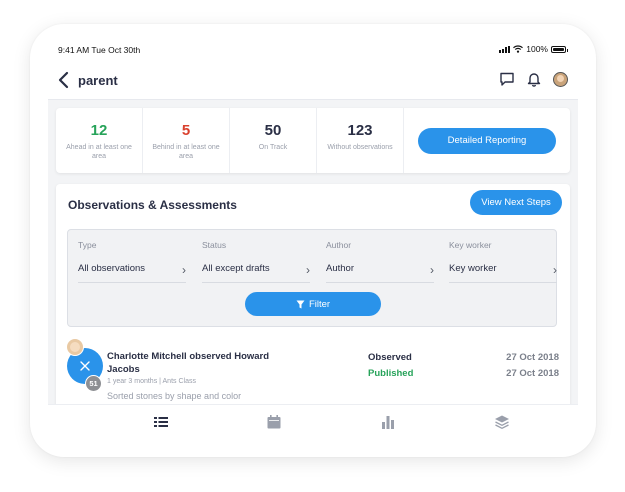  What do you see at coordinates (99, 50) in the screenshot?
I see `status-time: 9:41 AM Tue Oct 30th` at bounding box center [99, 50].